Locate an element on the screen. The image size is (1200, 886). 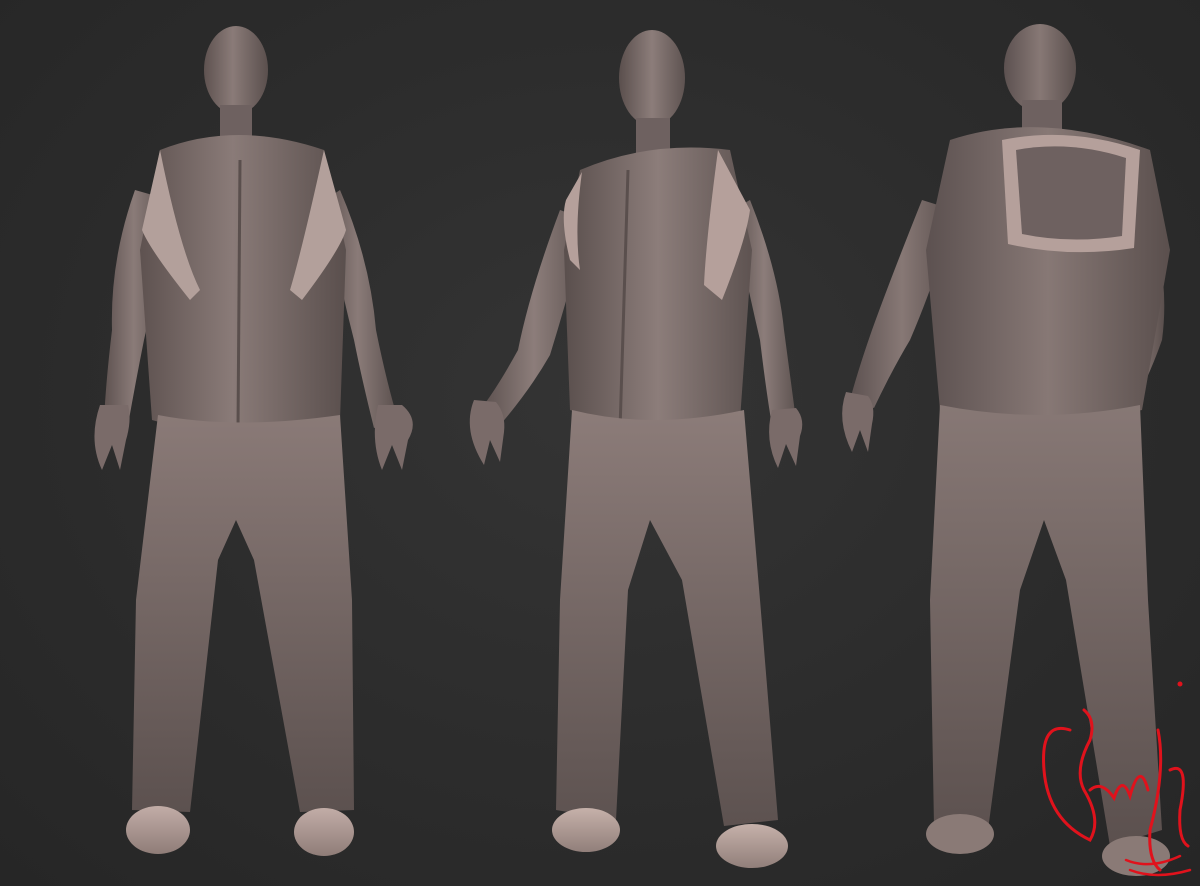
shirt-placket is located at coordinates (239, 295).